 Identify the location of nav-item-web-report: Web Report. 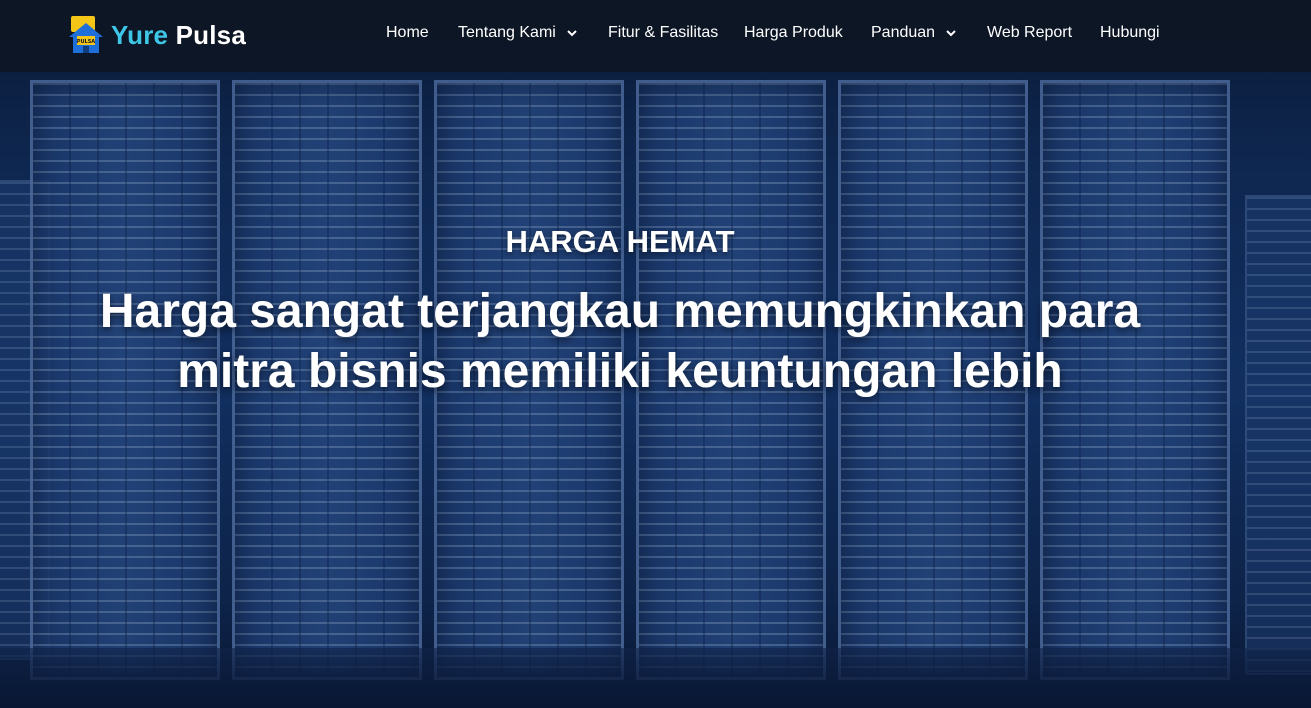
(1029, 33).